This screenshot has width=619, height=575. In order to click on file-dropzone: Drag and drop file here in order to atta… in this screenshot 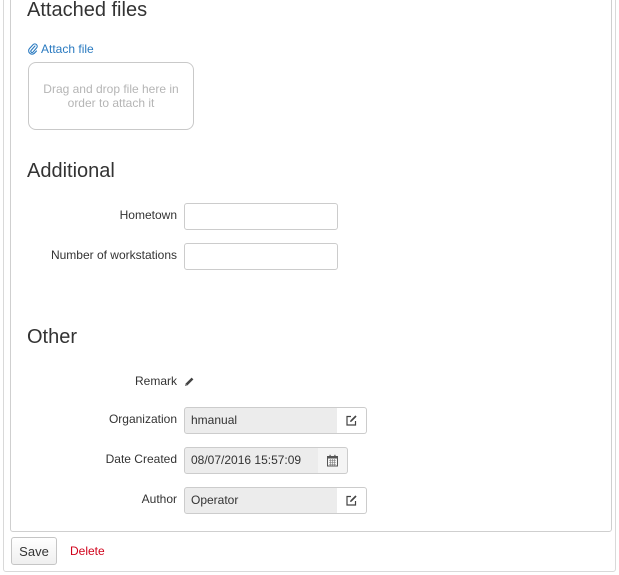, I will do `click(111, 96)`.